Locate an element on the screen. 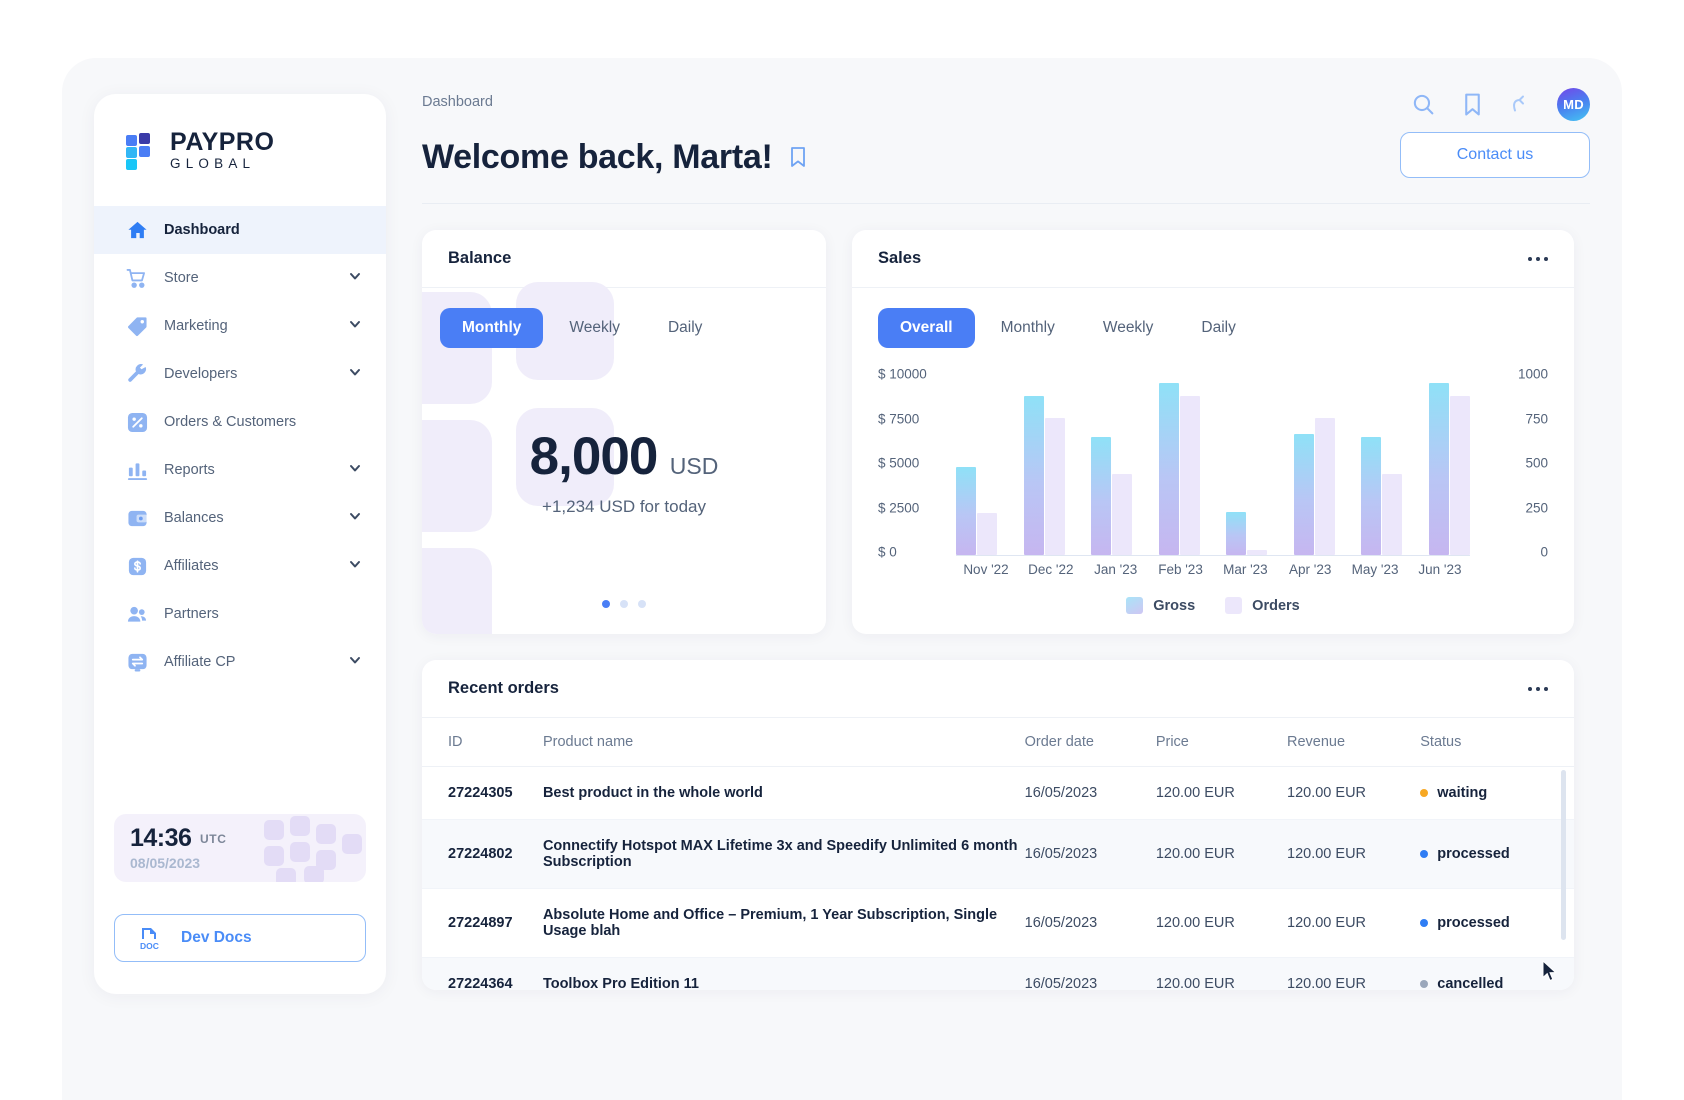 This screenshot has width=1684, height=1100. search-icon is located at coordinates (1423, 104).